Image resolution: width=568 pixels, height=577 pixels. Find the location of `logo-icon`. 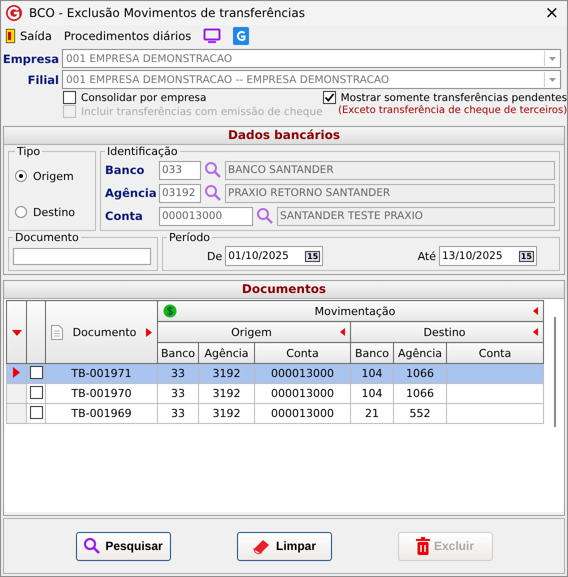

logo-icon is located at coordinates (241, 36).